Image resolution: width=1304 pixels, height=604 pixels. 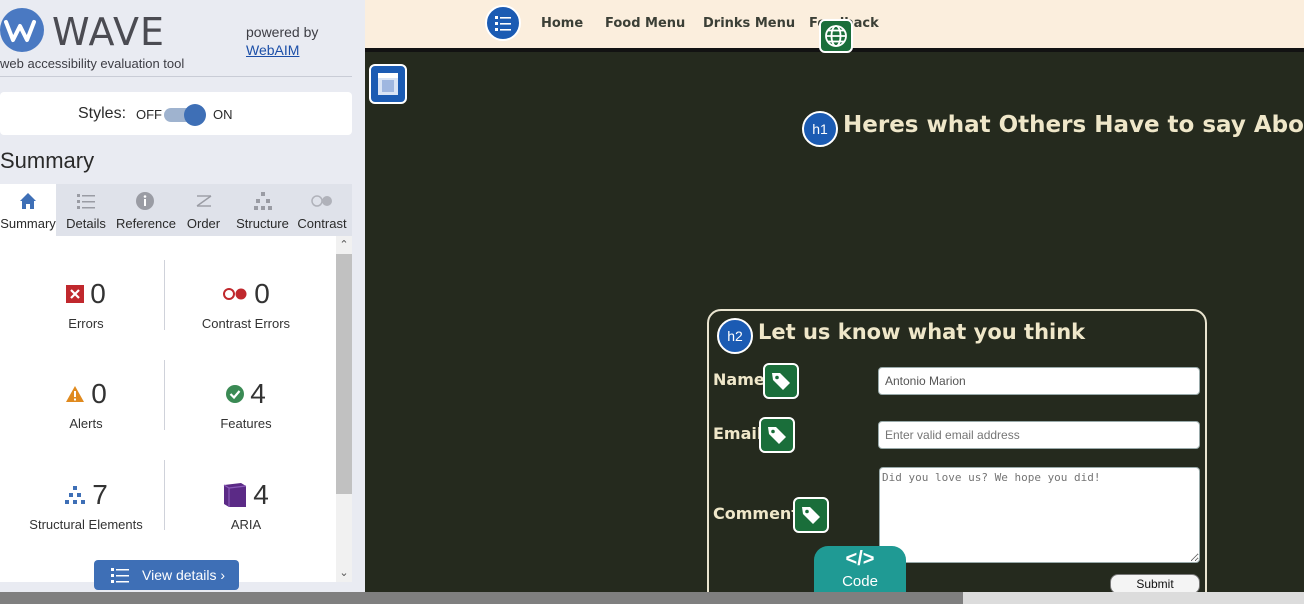 What do you see at coordinates (282, 32) in the screenshot?
I see `powered-by-text: powered by` at bounding box center [282, 32].